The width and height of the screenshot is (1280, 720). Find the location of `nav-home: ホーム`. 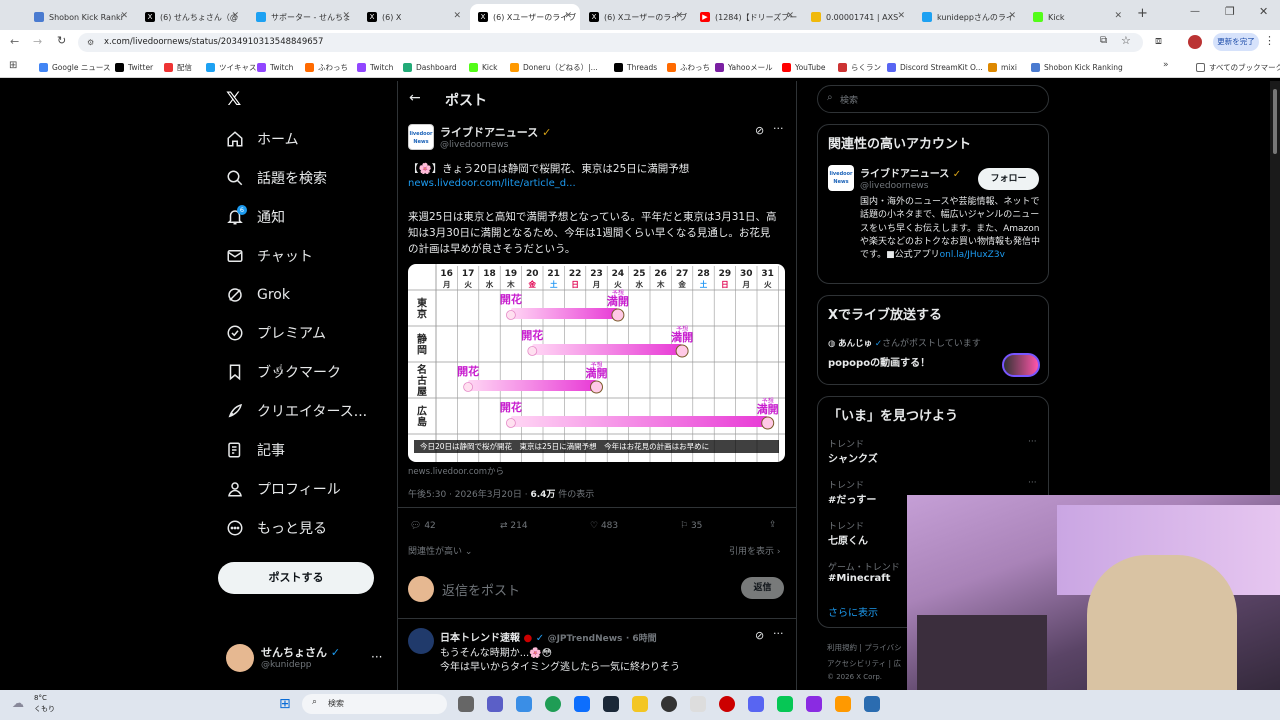

nav-home: ホーム is located at coordinates (262, 139).